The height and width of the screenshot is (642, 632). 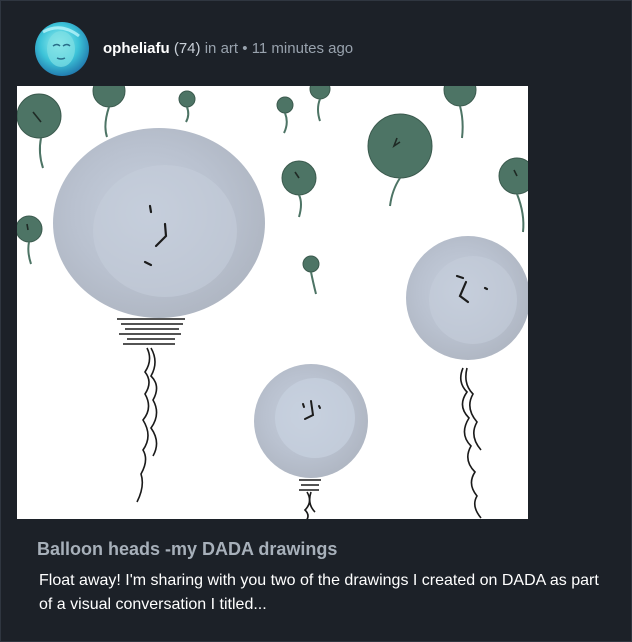 I want to click on author-reputation: (74), so click(x=187, y=48).